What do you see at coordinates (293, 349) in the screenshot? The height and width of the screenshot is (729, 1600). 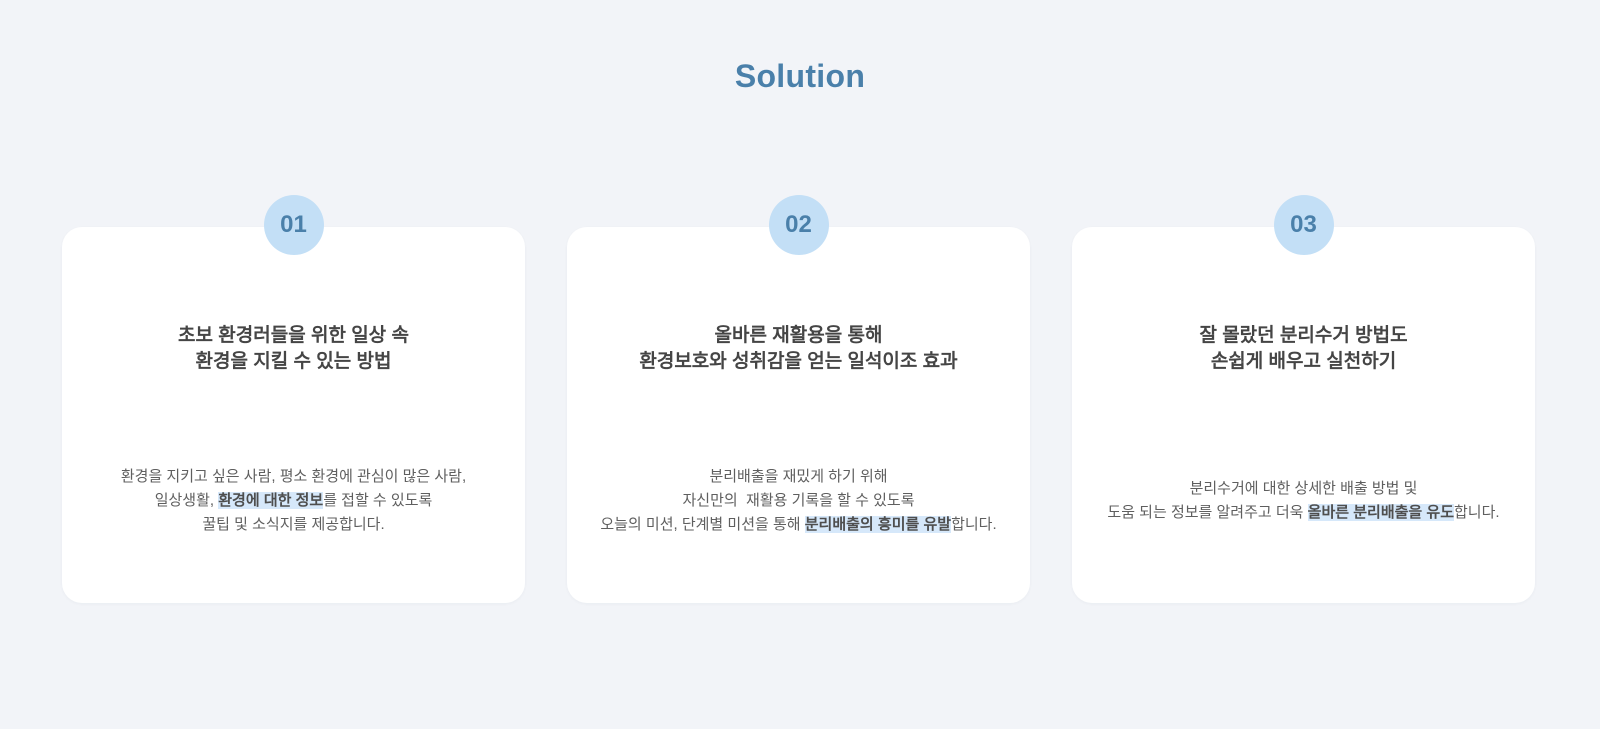 I see `card-title: 초보 환경러들을 위한 일상 속 환경을 지킬 수 있는 방법` at bounding box center [293, 349].